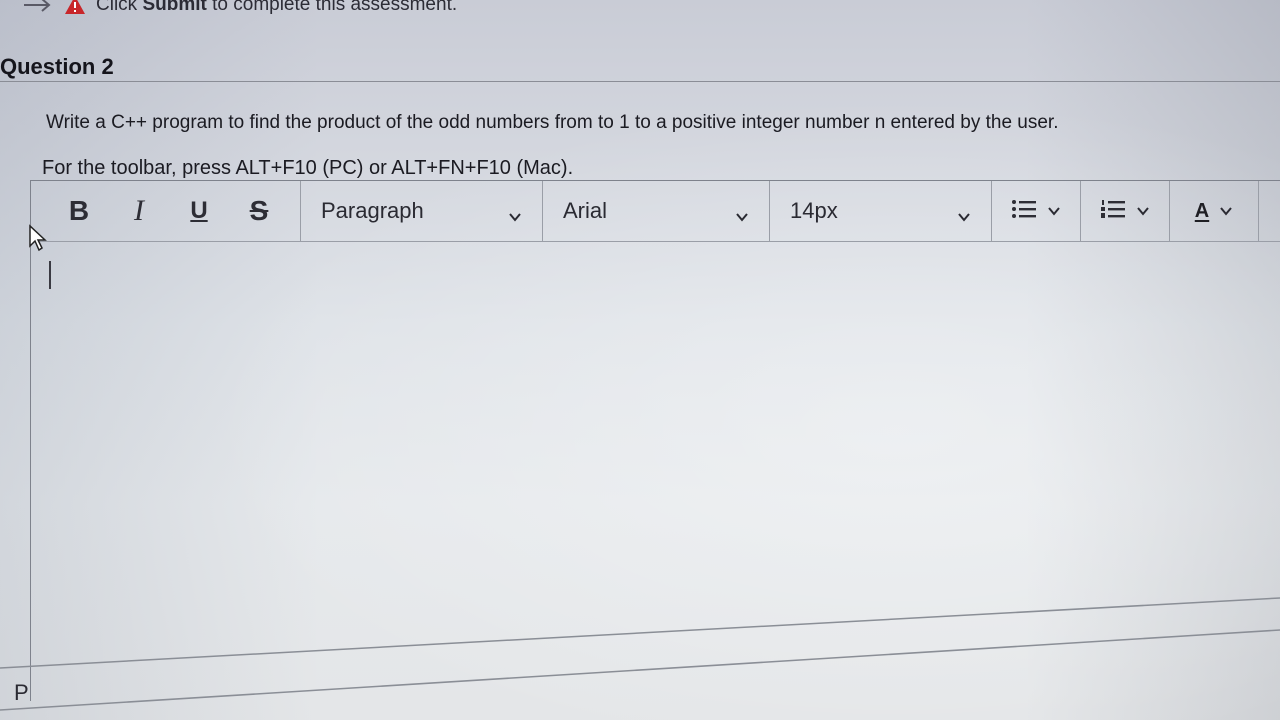 This screenshot has width=1280, height=720. Describe the element at coordinates (79, 211) in the screenshot. I see `bold-button: B` at that location.